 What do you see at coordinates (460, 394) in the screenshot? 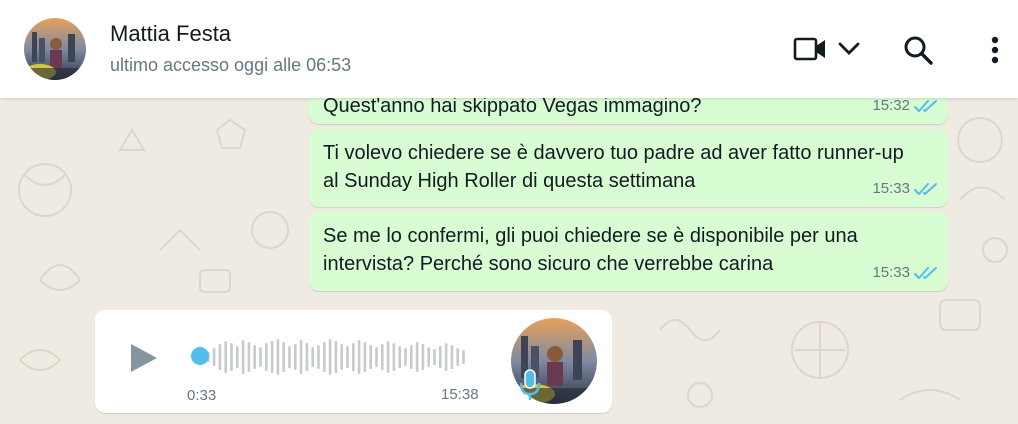
I see `message-time: 15:38` at bounding box center [460, 394].